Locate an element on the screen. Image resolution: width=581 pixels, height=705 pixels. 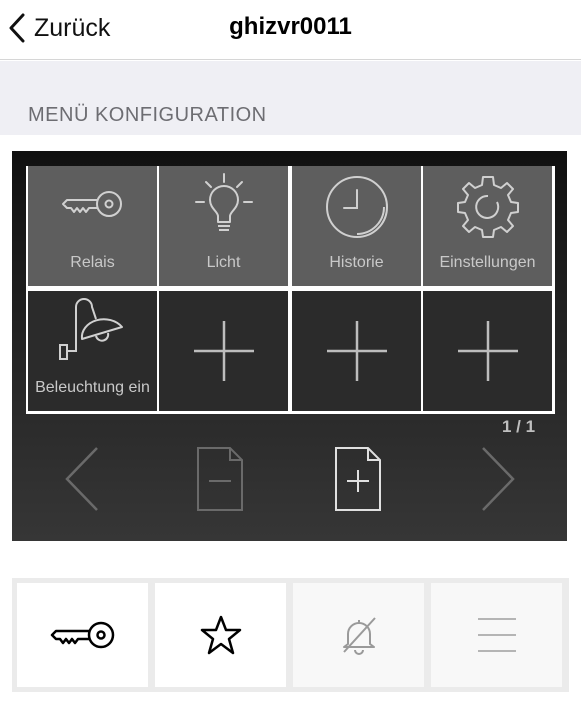
tab-menu is located at coordinates (496, 635).